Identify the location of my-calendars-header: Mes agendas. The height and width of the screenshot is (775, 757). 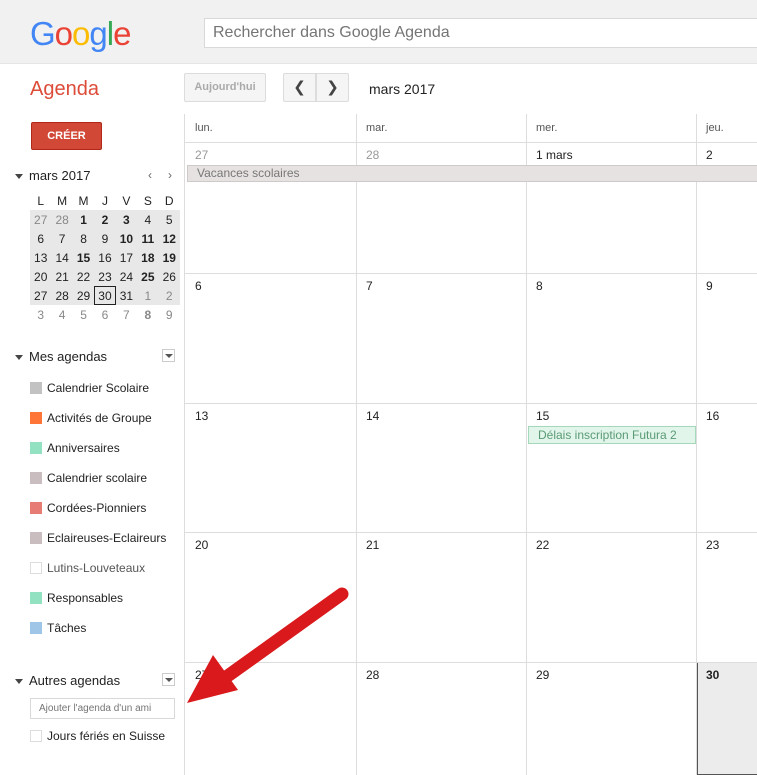
(61, 356).